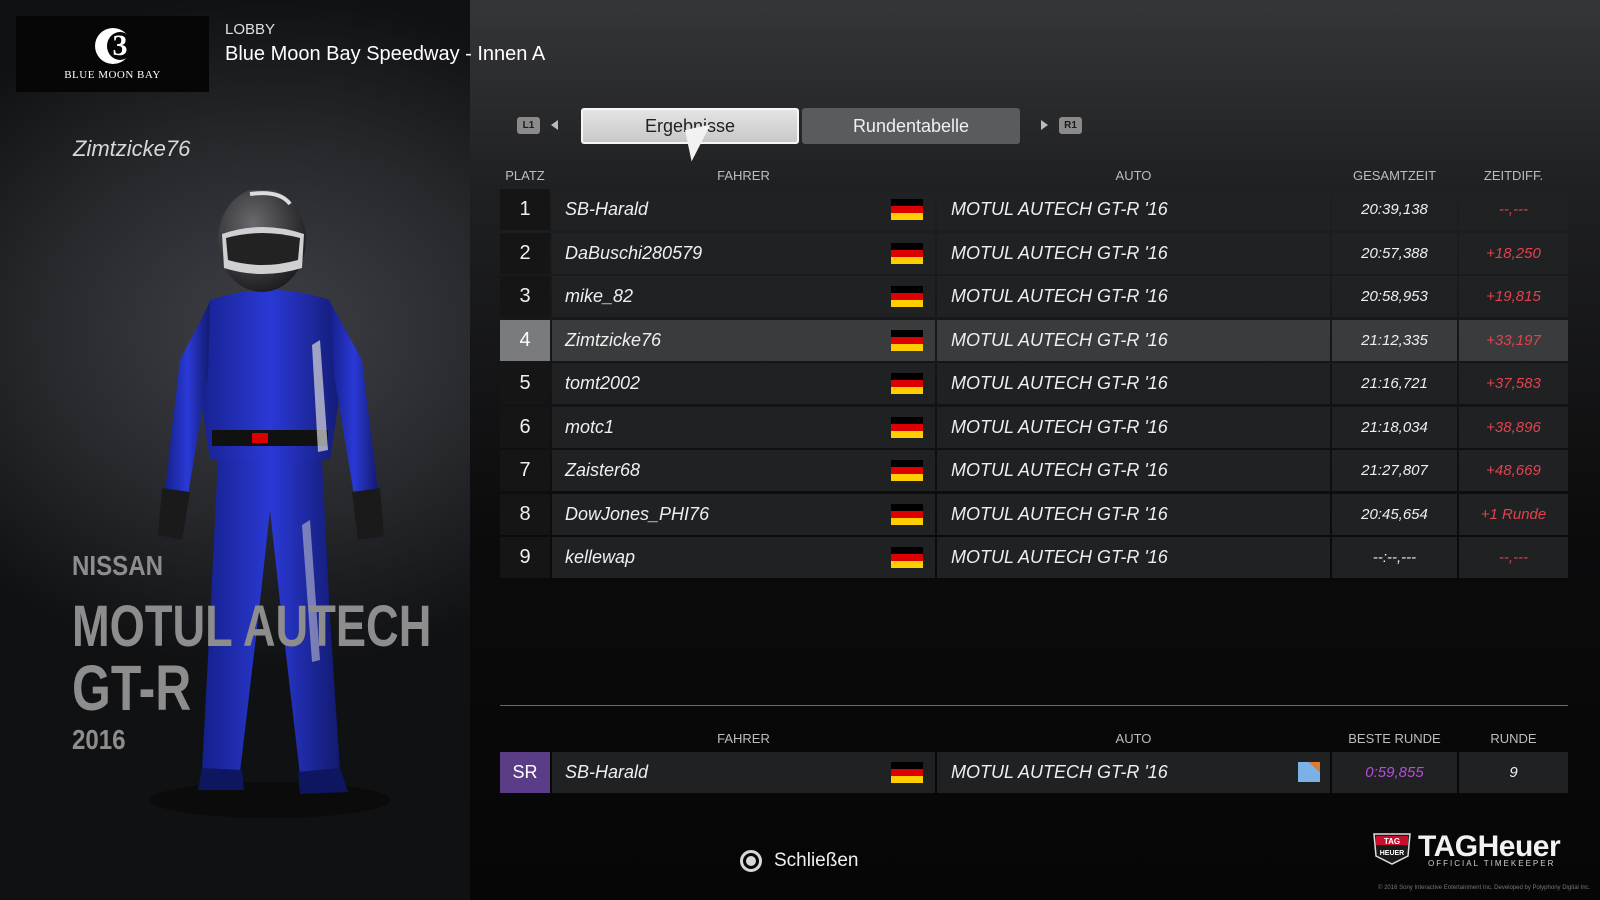 The height and width of the screenshot is (900, 1600). I want to click on total-time-cell: 20:58,953, so click(1394, 296).